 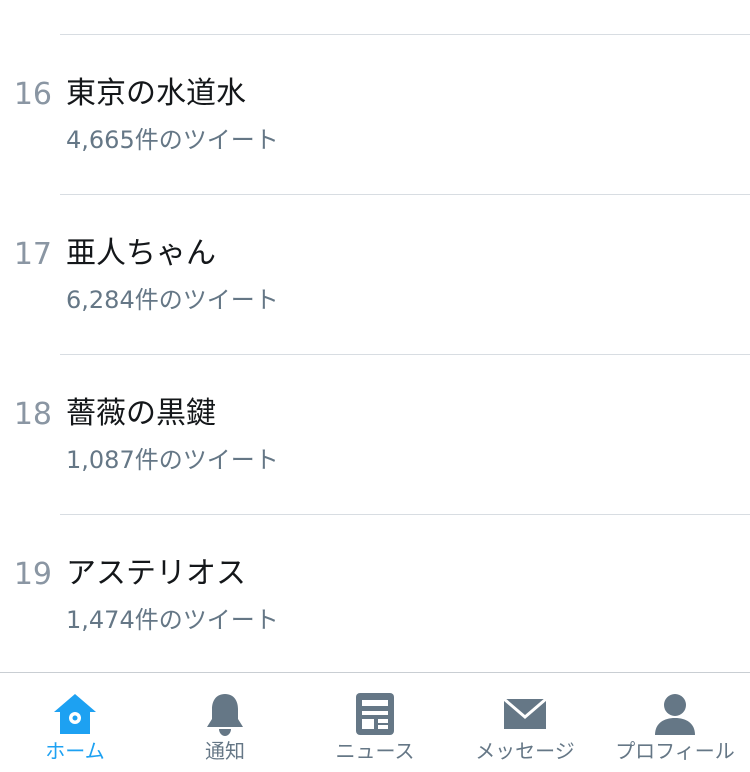 I want to click on trend-rank: 16, so click(x=32, y=94).